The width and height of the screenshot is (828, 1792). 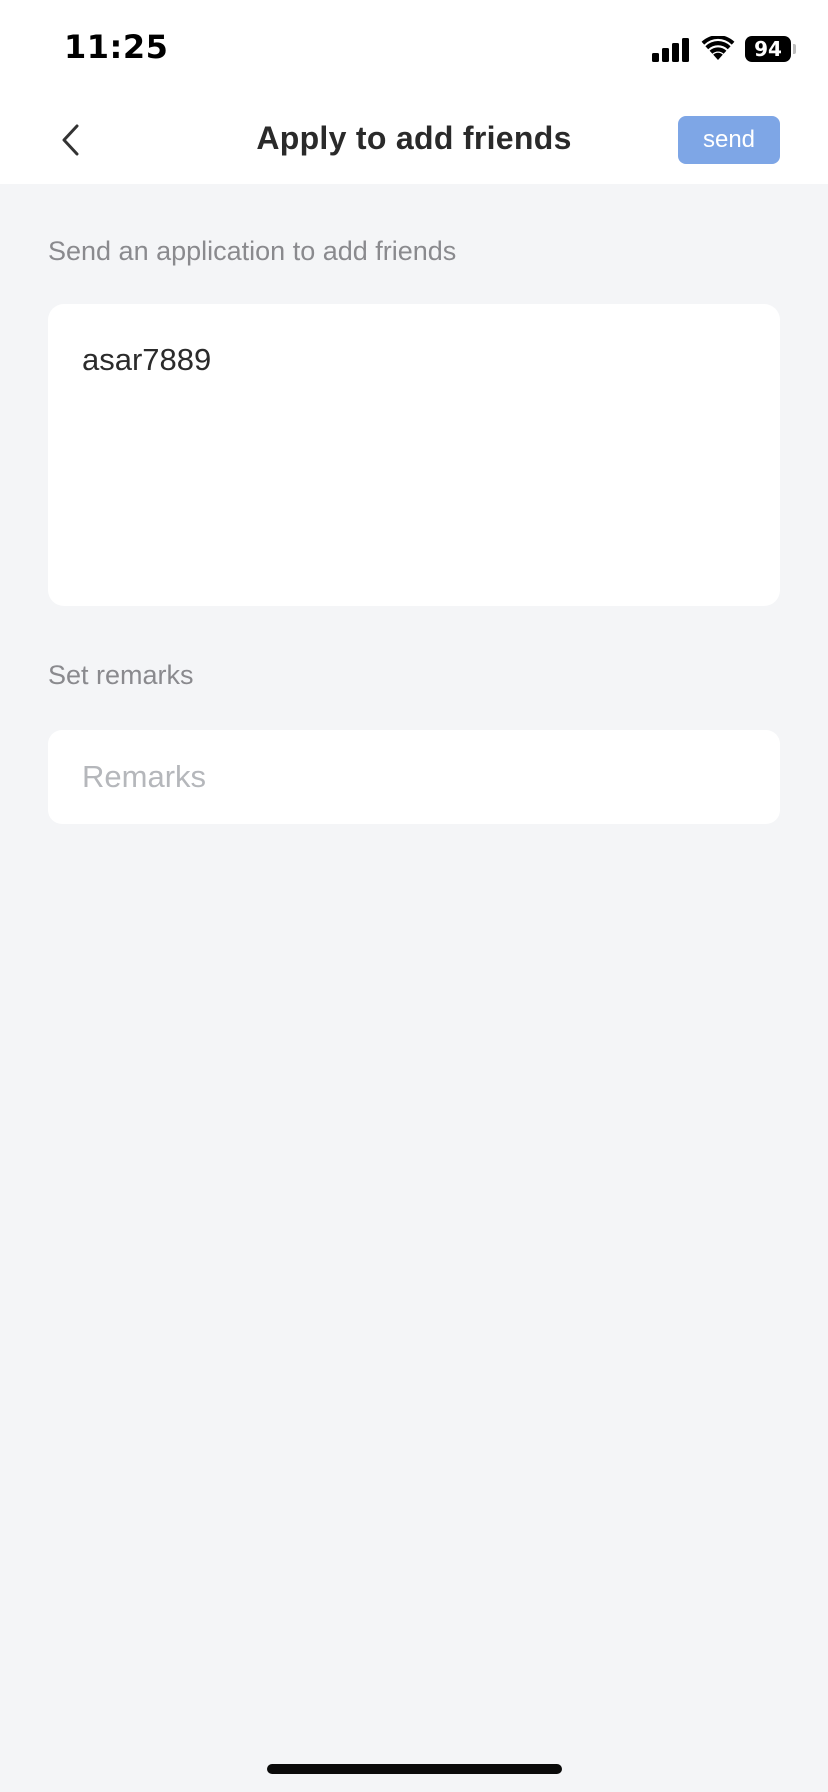 I want to click on battery-level: 94, so click(x=768, y=49).